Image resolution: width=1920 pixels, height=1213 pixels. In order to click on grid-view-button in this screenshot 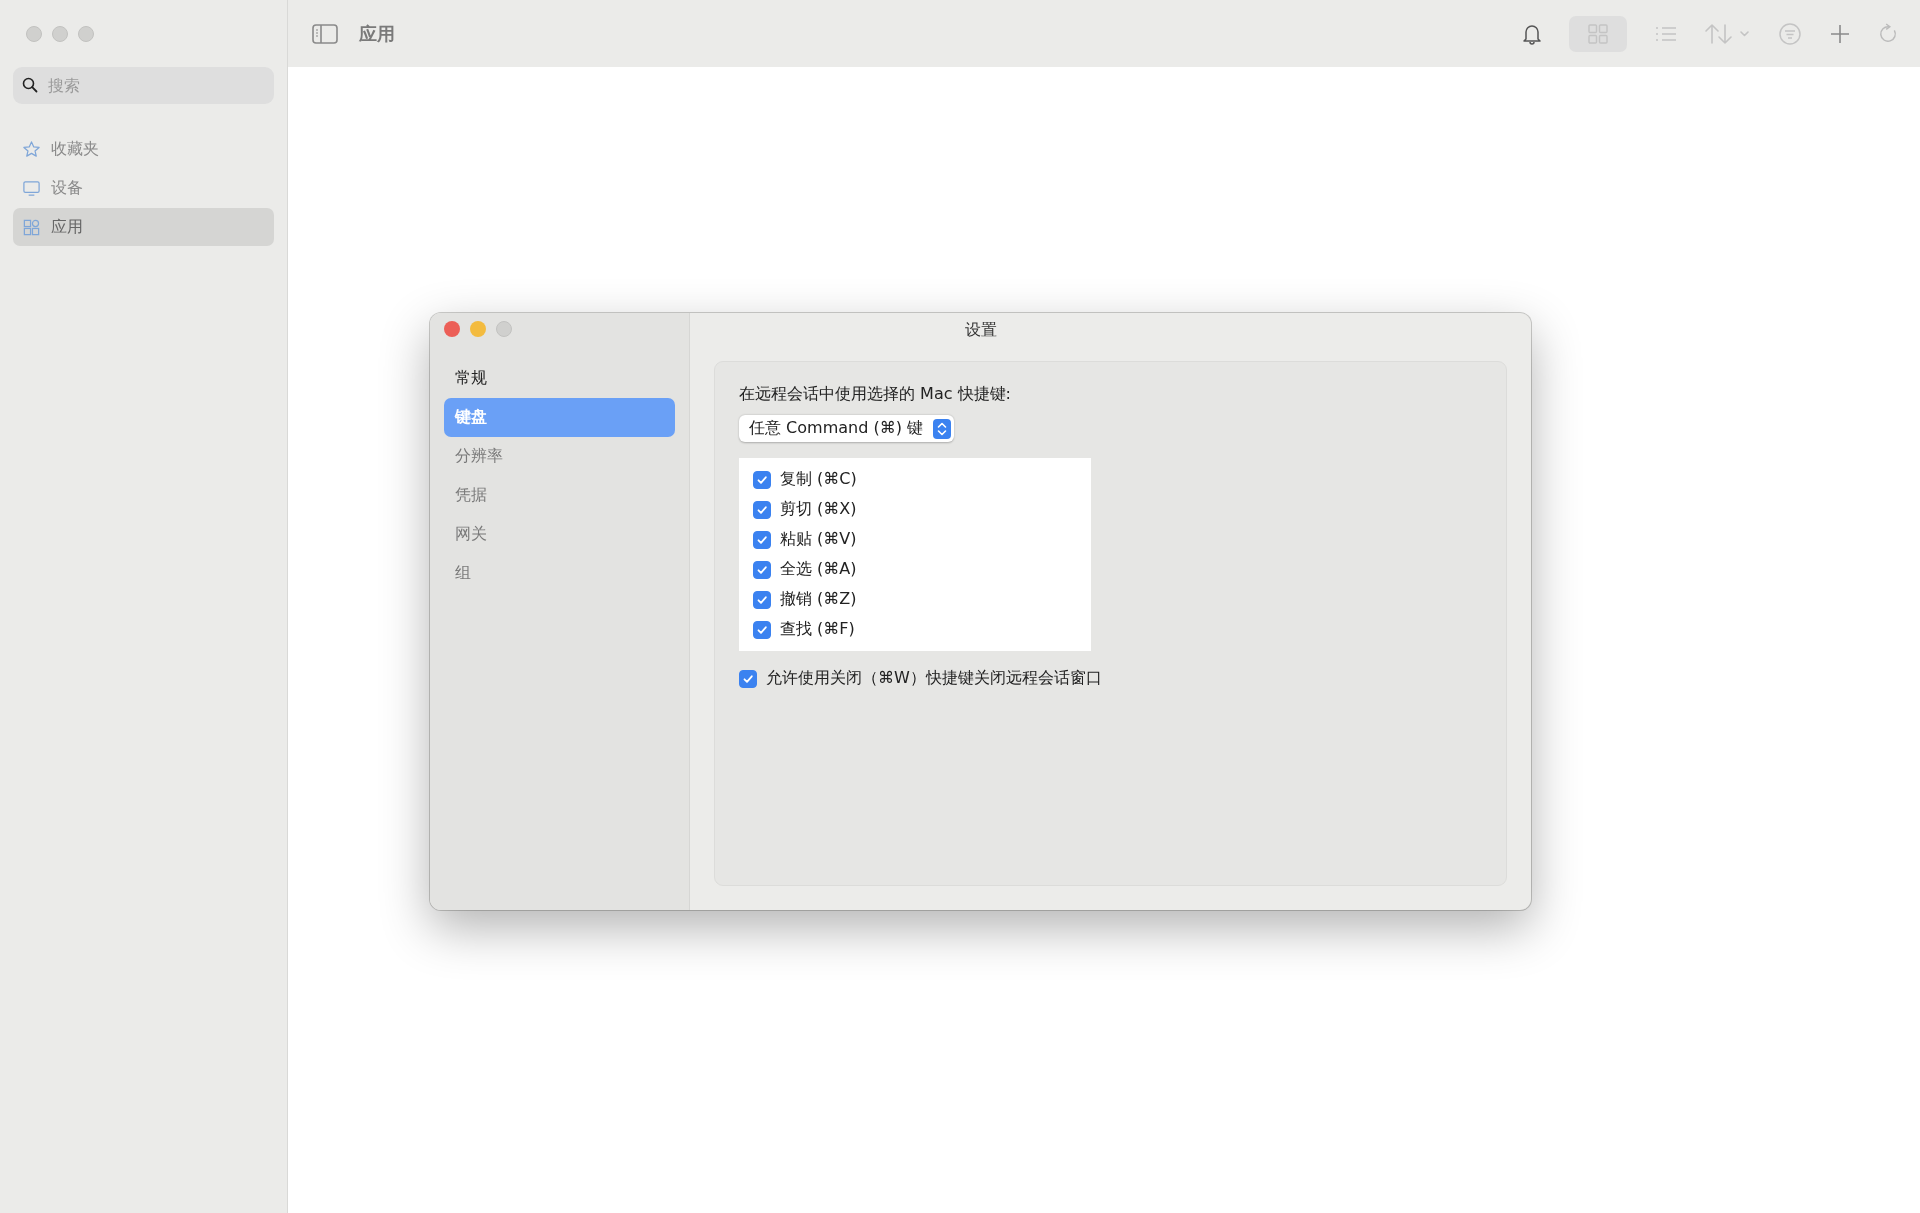, I will do `click(1598, 33)`.